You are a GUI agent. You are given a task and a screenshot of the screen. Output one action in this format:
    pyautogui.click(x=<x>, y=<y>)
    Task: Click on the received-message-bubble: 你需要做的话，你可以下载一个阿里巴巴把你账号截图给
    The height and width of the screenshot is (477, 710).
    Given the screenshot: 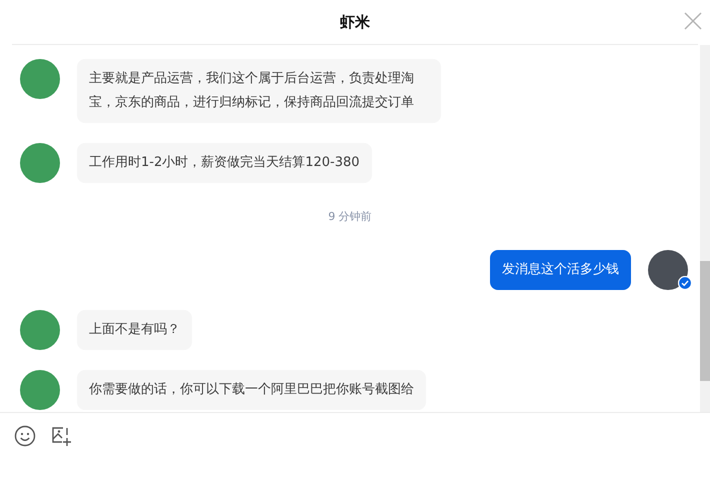 What is the action you would take?
    pyautogui.click(x=251, y=390)
    